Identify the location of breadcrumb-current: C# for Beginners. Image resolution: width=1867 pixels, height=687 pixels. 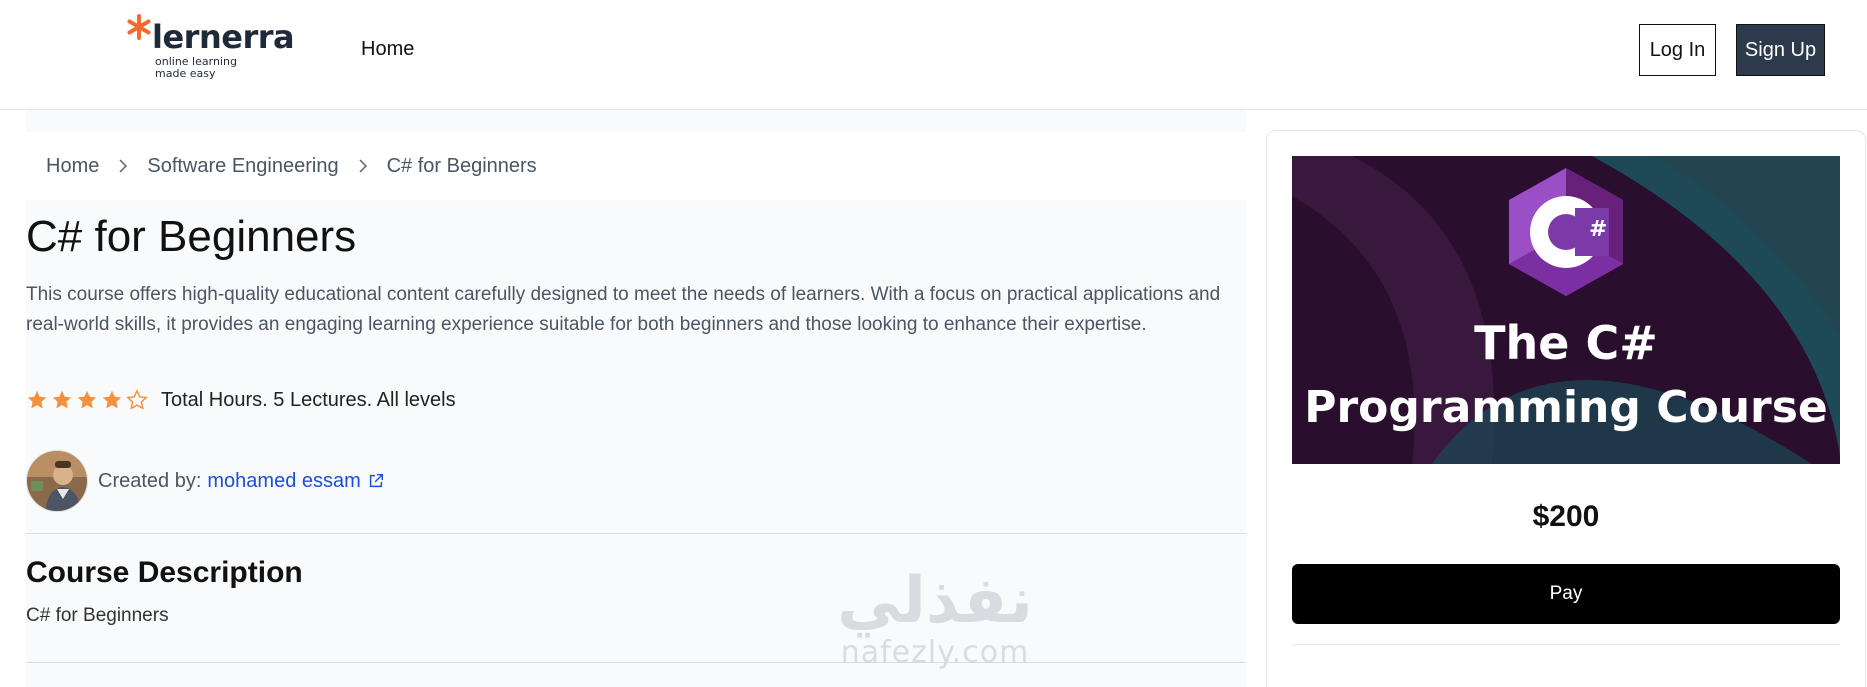
(461, 165).